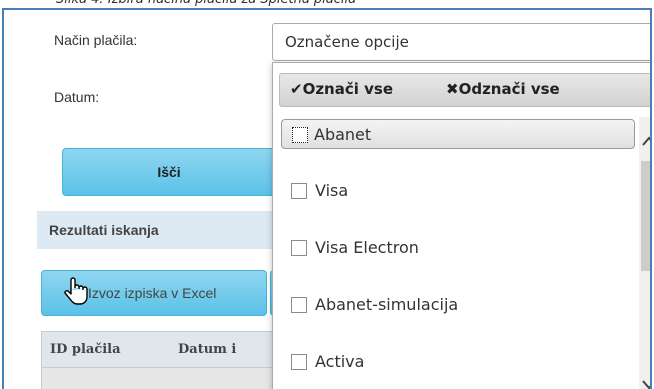 This screenshot has height=389, width=654. What do you see at coordinates (458, 134) in the screenshot?
I see `dropdown-option-abanet: Abanet` at bounding box center [458, 134].